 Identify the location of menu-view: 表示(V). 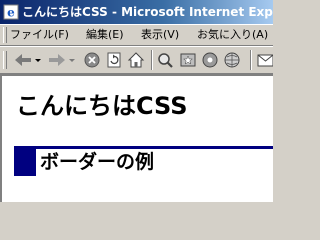
(160, 35).